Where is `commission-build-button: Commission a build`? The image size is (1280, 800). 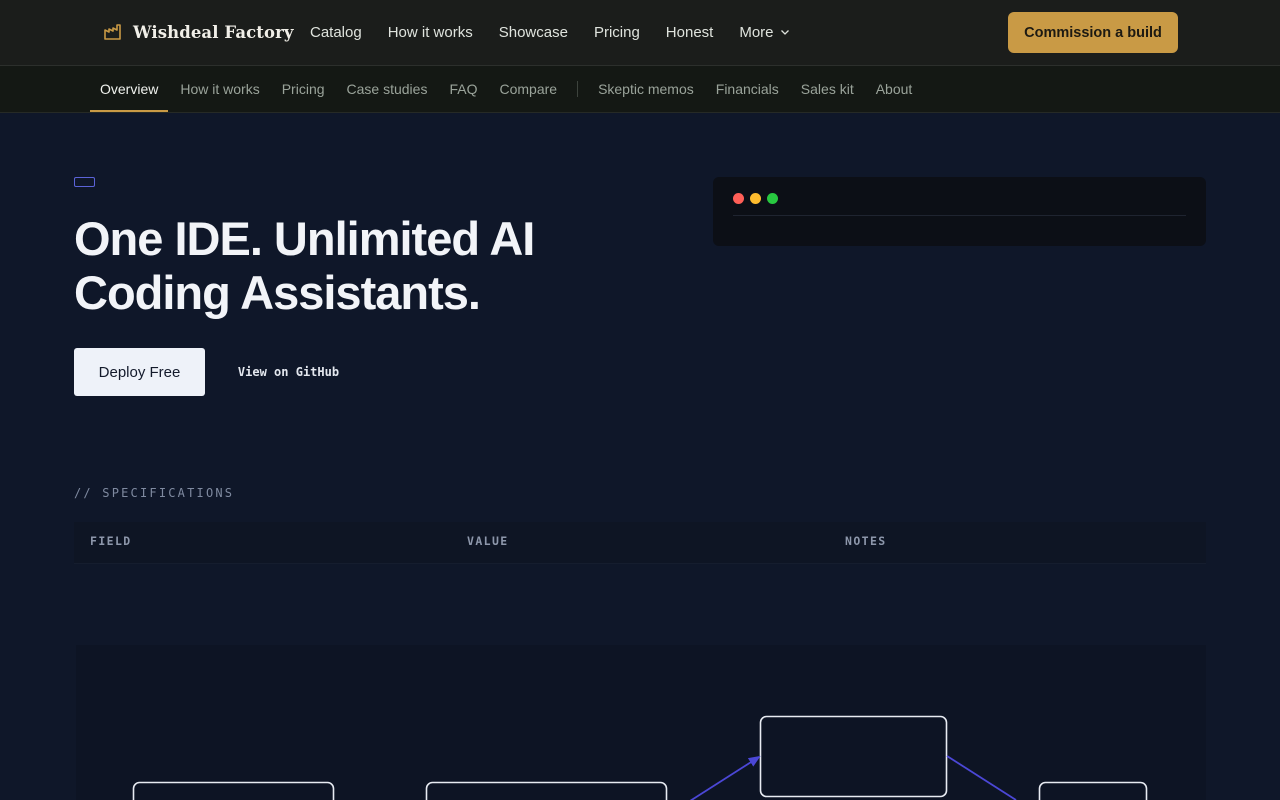
commission-build-button: Commission a build is located at coordinates (1093, 32).